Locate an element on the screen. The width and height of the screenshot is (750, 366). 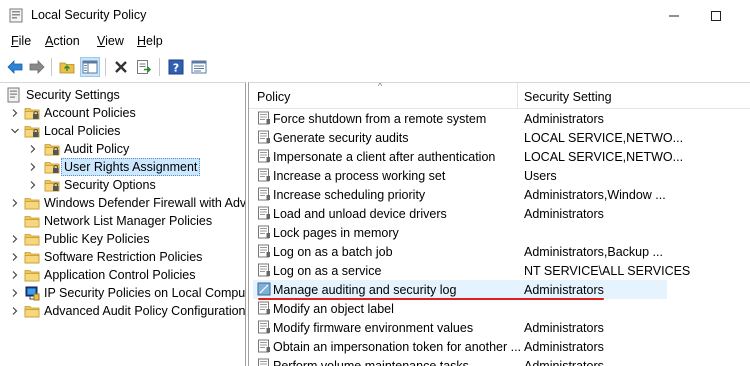
tree-item-label: Security Options is located at coordinates (110, 185).